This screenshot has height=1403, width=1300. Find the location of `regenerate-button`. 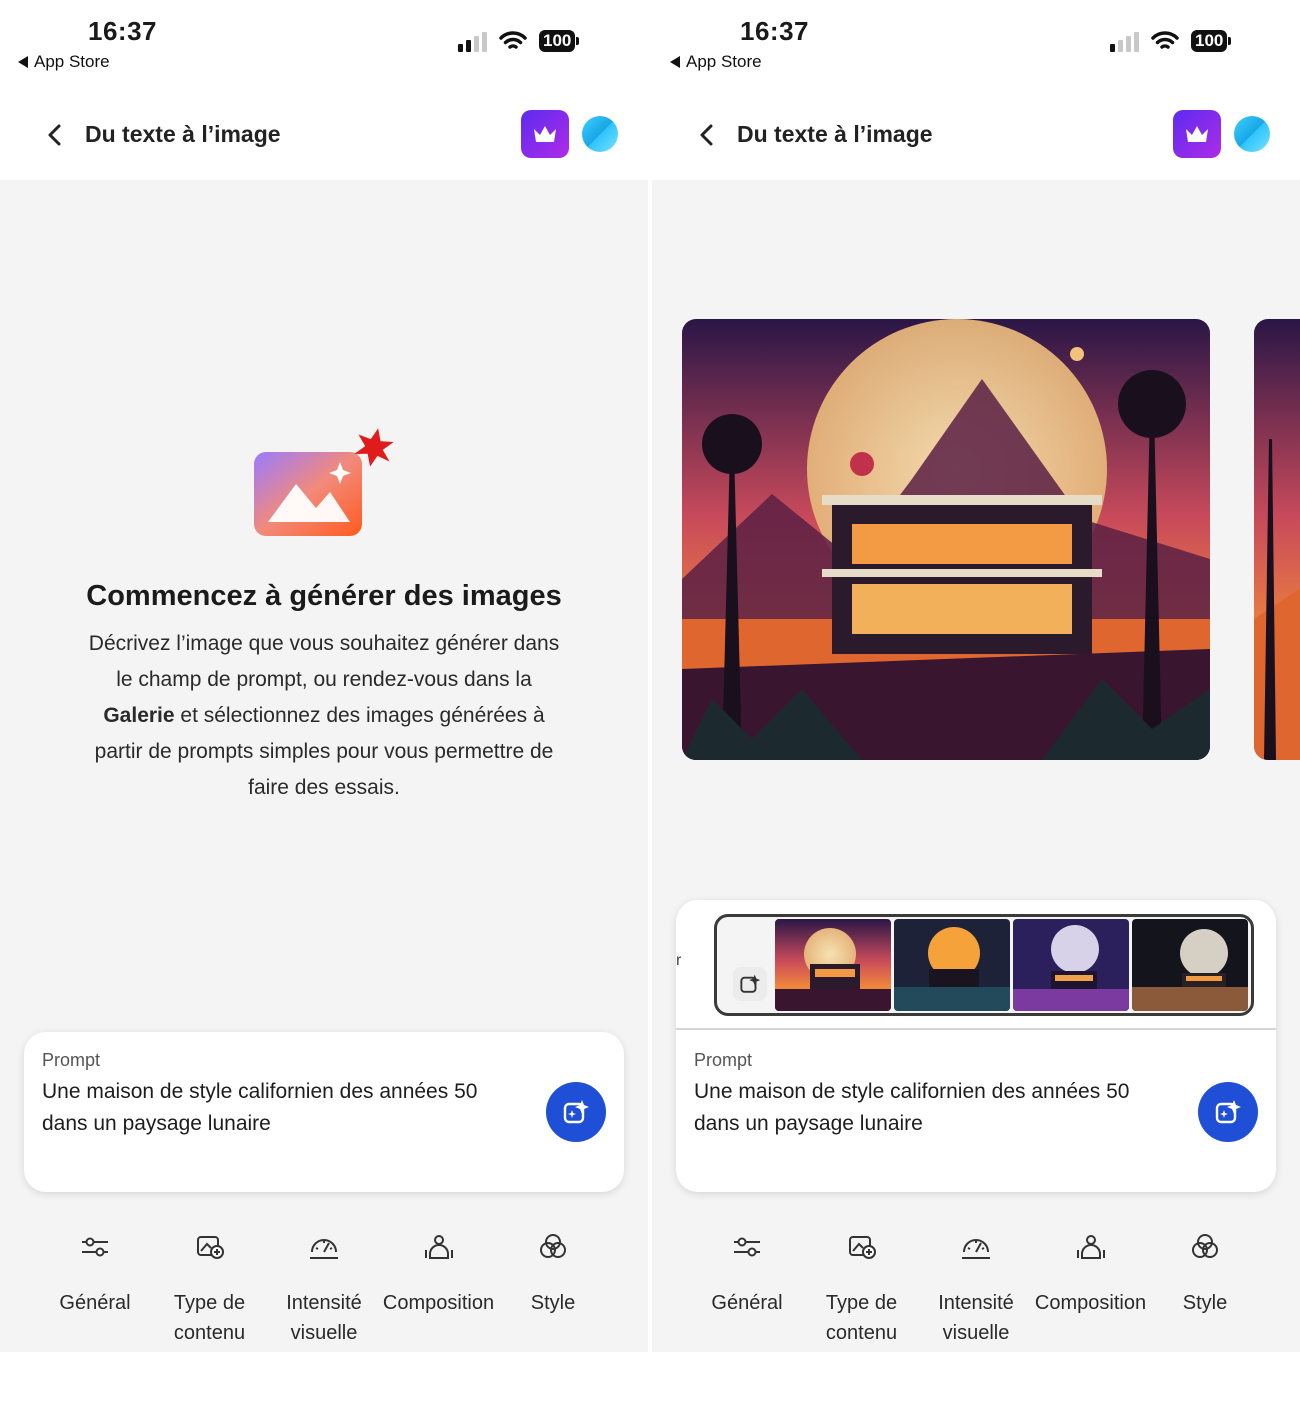

regenerate-button is located at coordinates (750, 984).